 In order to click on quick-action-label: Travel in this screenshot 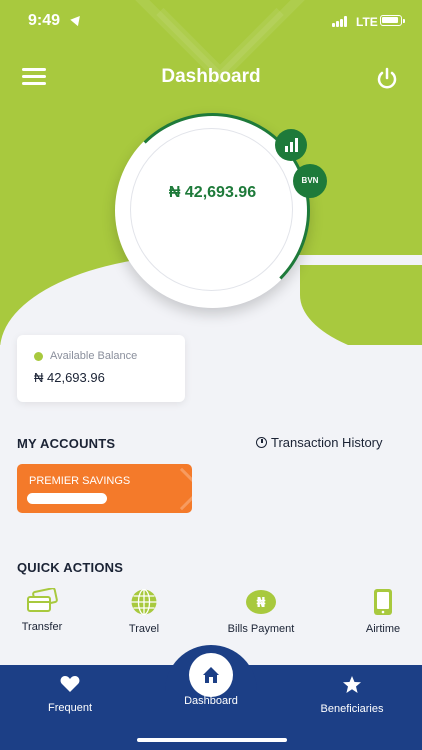, I will do `click(144, 629)`.